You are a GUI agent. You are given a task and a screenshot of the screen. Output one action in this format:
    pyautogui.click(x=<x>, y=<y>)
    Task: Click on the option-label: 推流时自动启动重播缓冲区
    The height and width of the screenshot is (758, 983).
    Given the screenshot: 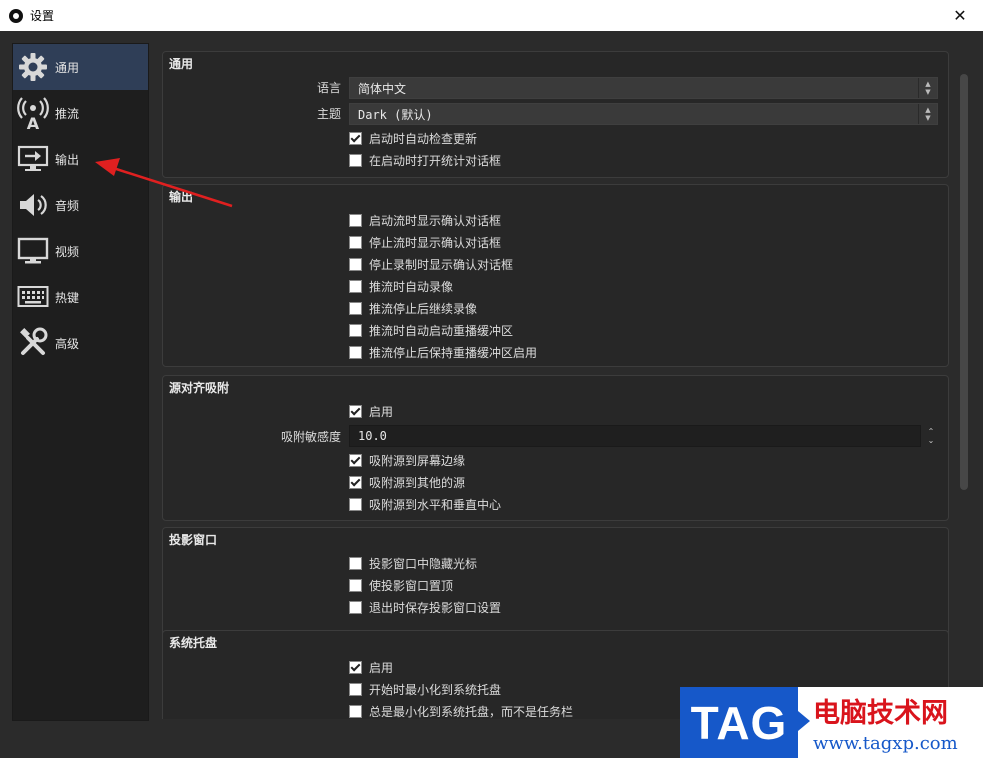 What is the action you would take?
    pyautogui.click(x=441, y=330)
    